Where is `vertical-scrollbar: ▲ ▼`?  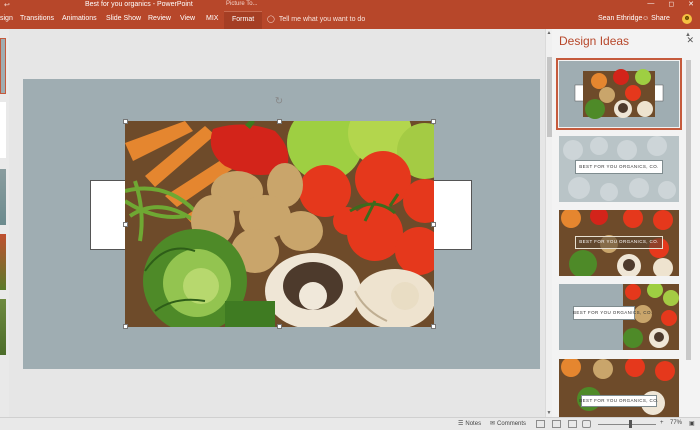 vertical-scrollbar: ▲ ▼ is located at coordinates (548, 223).